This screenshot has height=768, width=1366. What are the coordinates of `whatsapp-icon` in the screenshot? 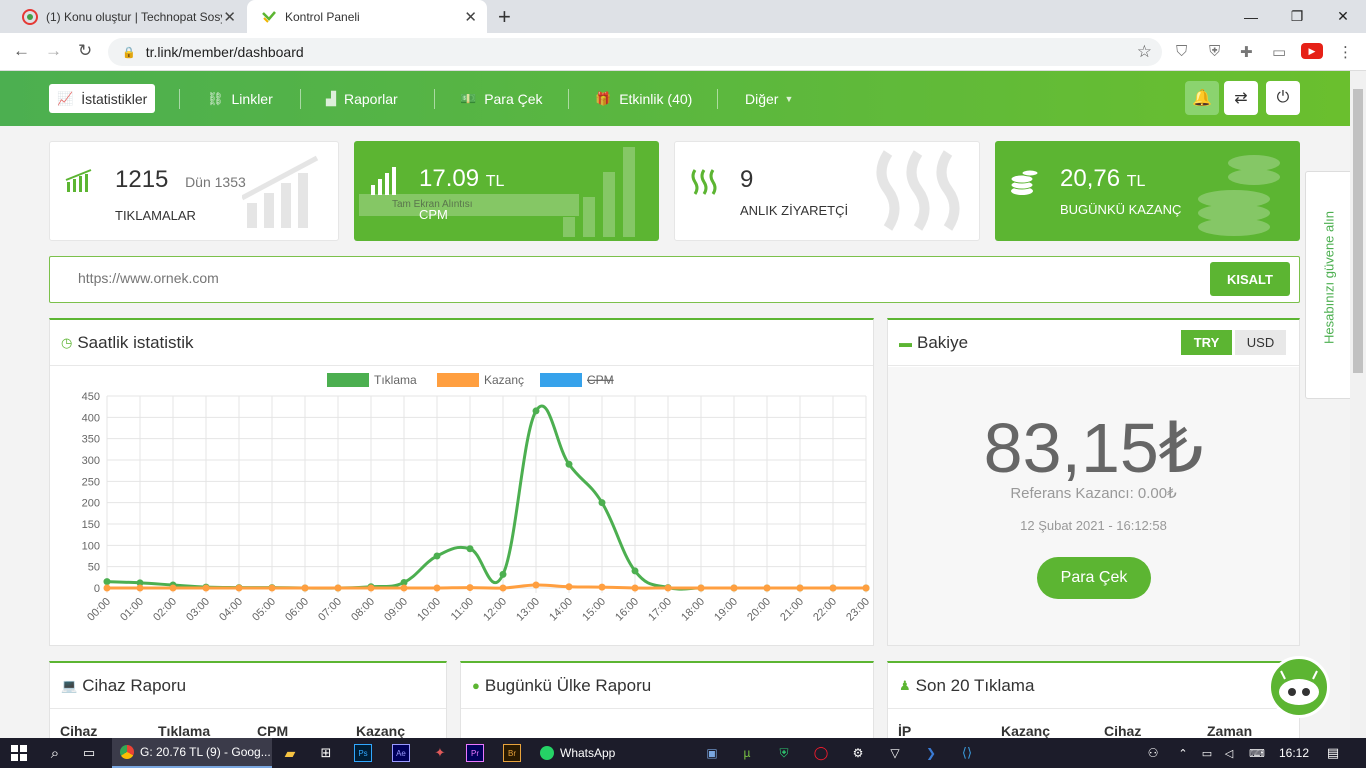 It's located at (547, 753).